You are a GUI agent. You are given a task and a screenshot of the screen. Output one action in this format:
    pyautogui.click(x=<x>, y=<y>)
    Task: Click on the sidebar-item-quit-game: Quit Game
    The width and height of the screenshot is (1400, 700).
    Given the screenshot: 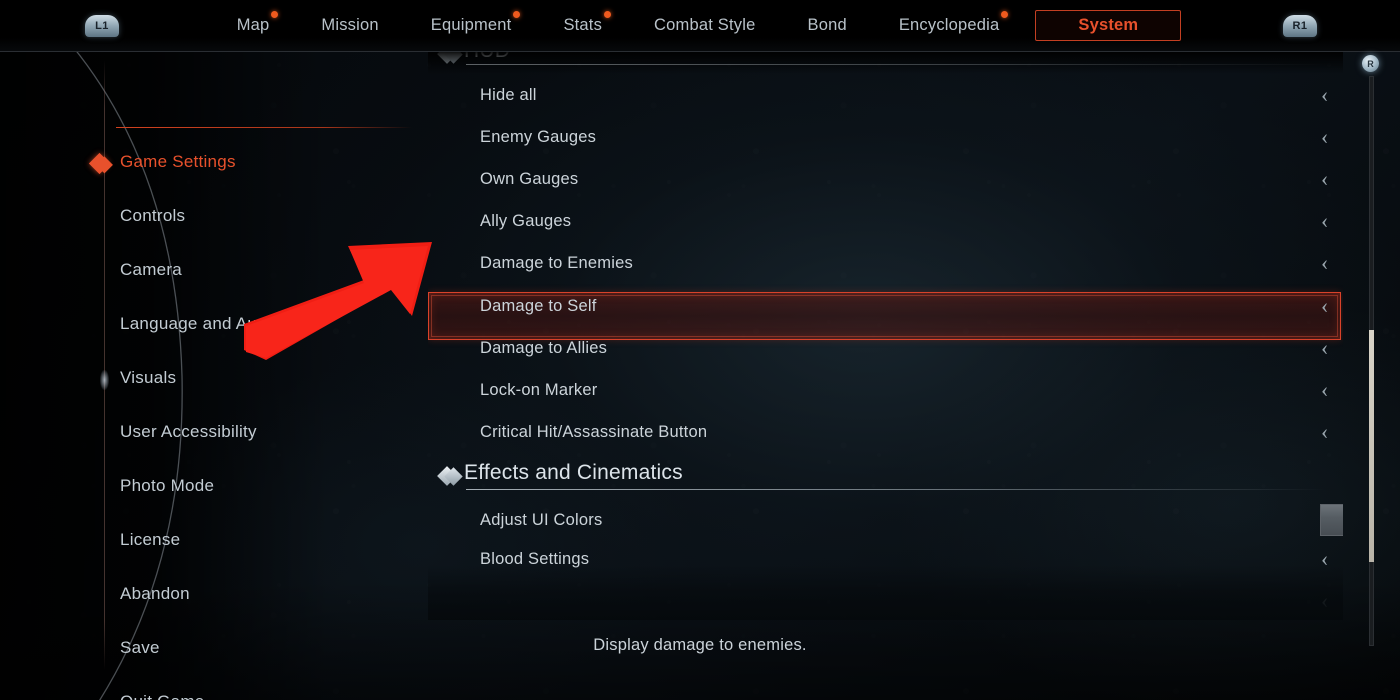 What is the action you would take?
    pyautogui.click(x=162, y=696)
    